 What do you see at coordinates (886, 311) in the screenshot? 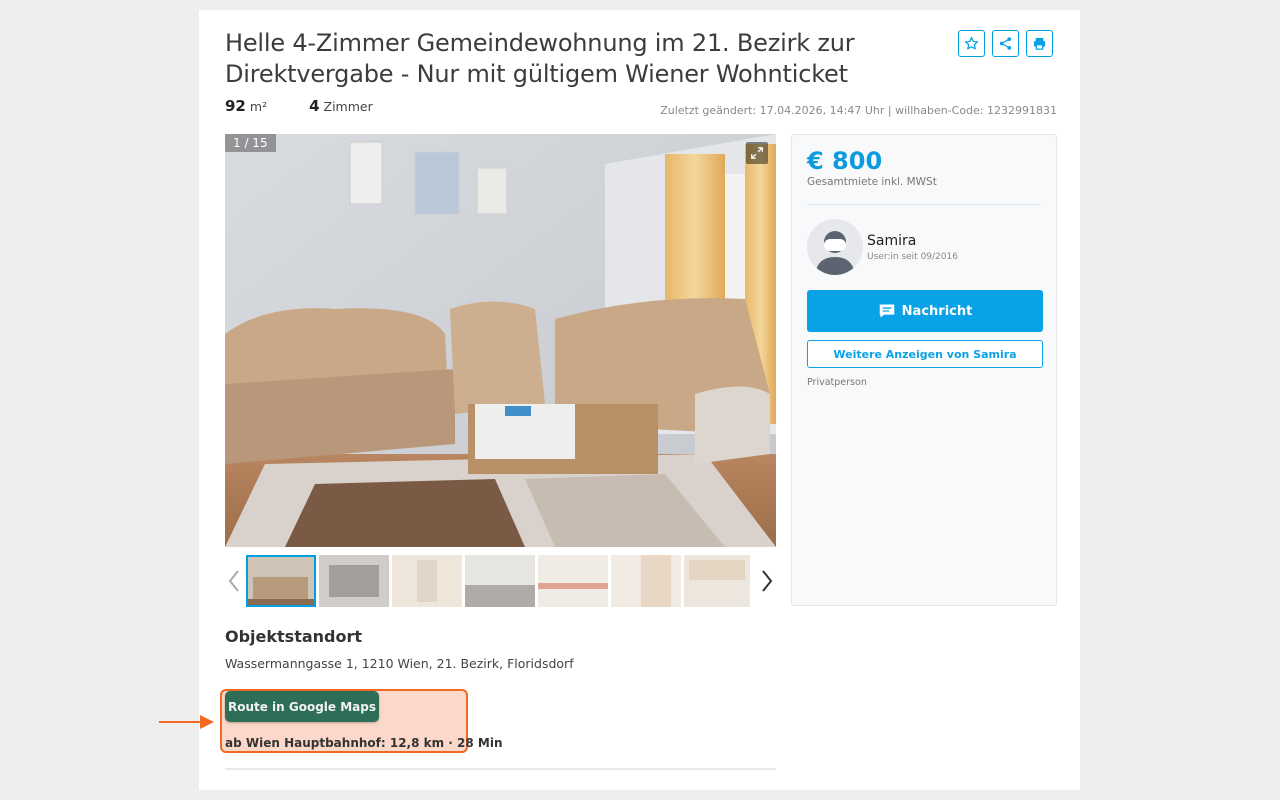
I see `chat-icon` at bounding box center [886, 311].